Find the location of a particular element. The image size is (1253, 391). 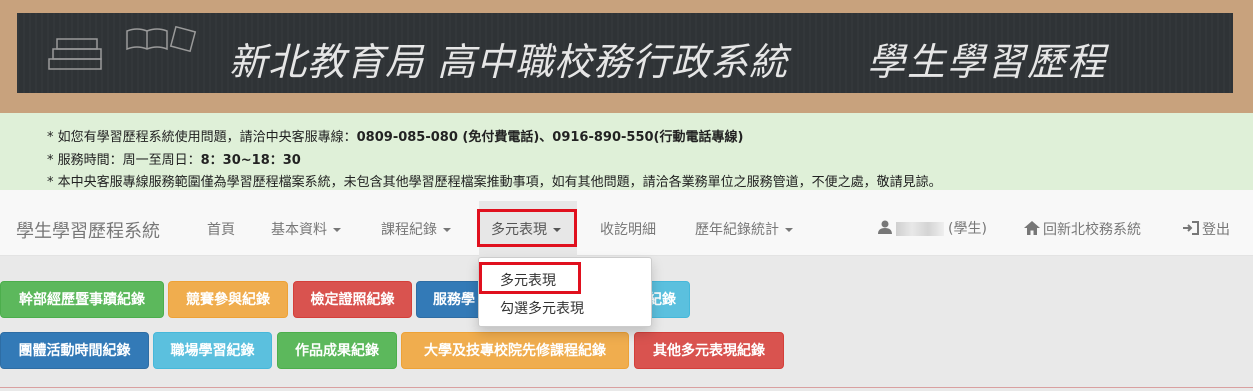

btn-certification-records: 檢定證照紀錄 is located at coordinates (352, 299).